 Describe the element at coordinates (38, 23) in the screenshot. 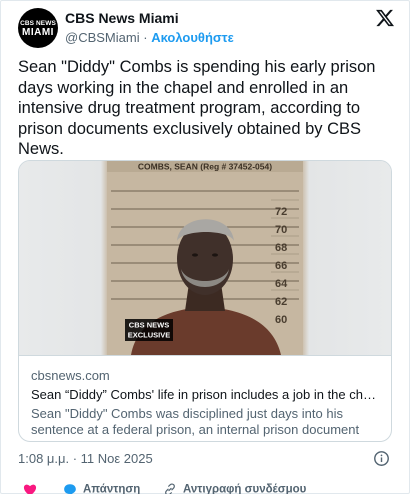

I see `avatar-logo-line1: CBS NEWS` at that location.